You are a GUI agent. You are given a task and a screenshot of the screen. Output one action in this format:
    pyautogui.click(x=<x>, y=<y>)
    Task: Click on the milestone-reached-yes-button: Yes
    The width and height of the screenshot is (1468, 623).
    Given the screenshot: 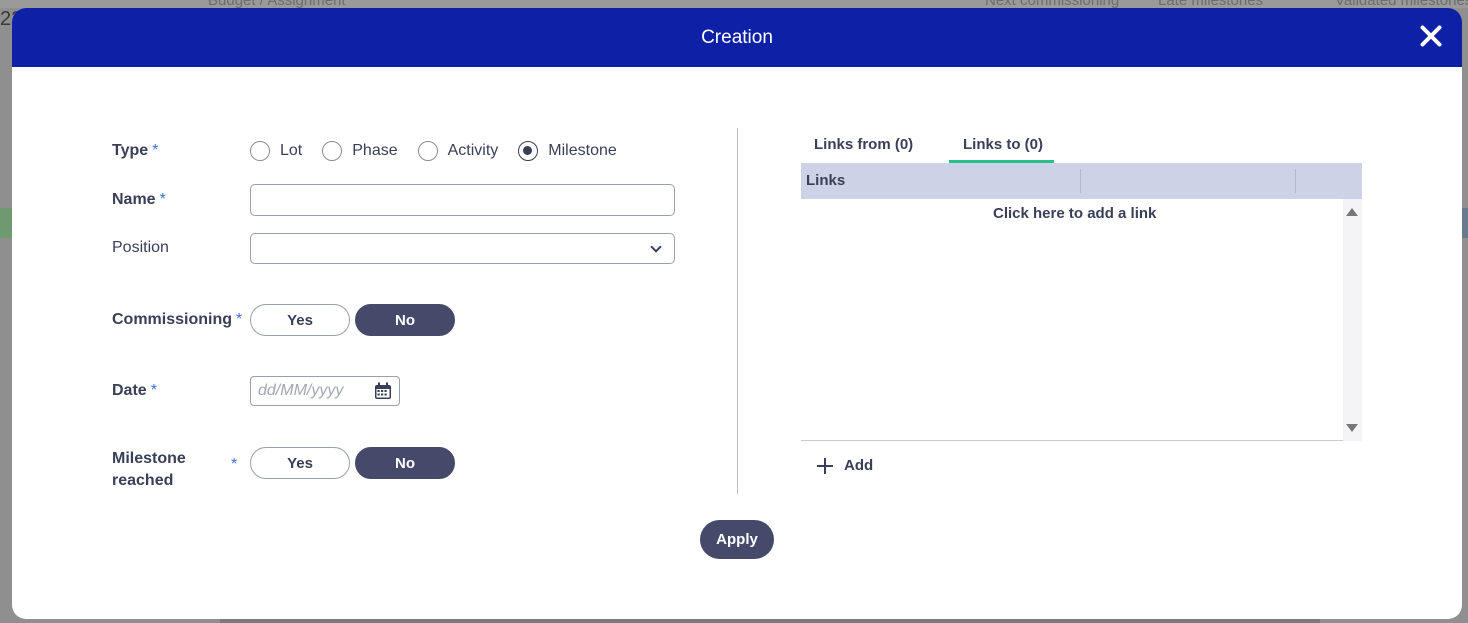 What is the action you would take?
    pyautogui.click(x=300, y=463)
    